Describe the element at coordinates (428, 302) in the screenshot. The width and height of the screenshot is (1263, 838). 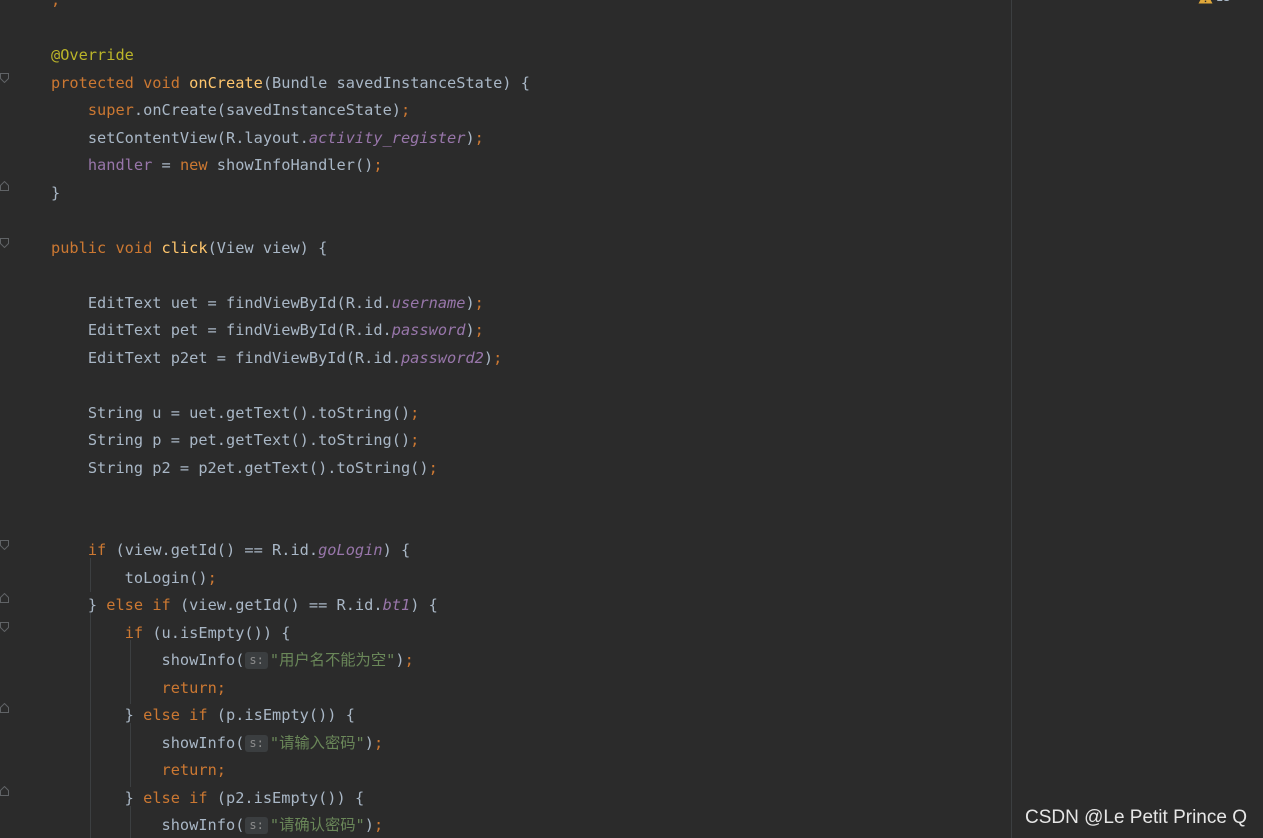
I see `code-token: username` at that location.